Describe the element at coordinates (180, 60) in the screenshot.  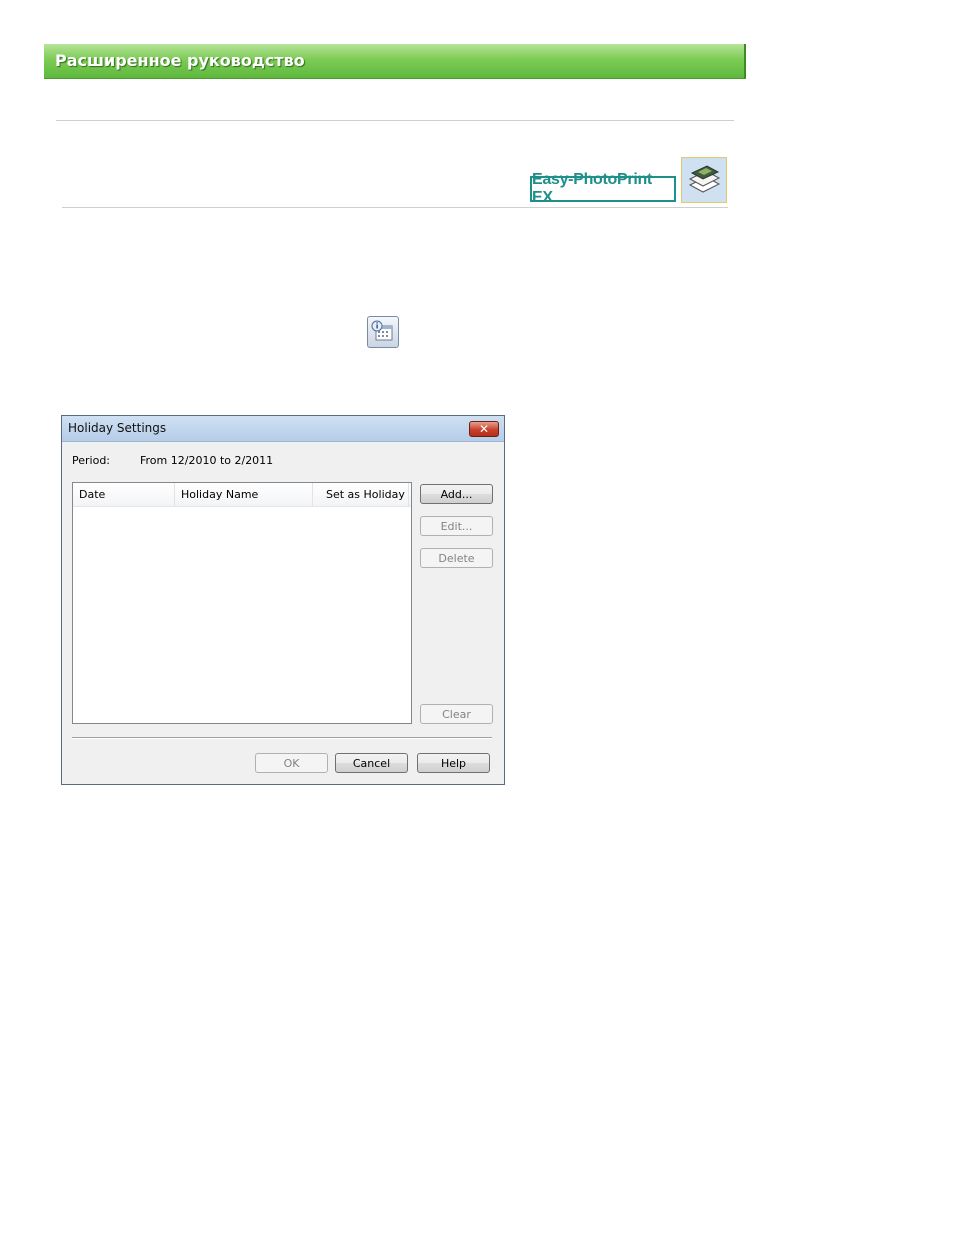
I see `page-header-title: Расширенное руководство` at that location.